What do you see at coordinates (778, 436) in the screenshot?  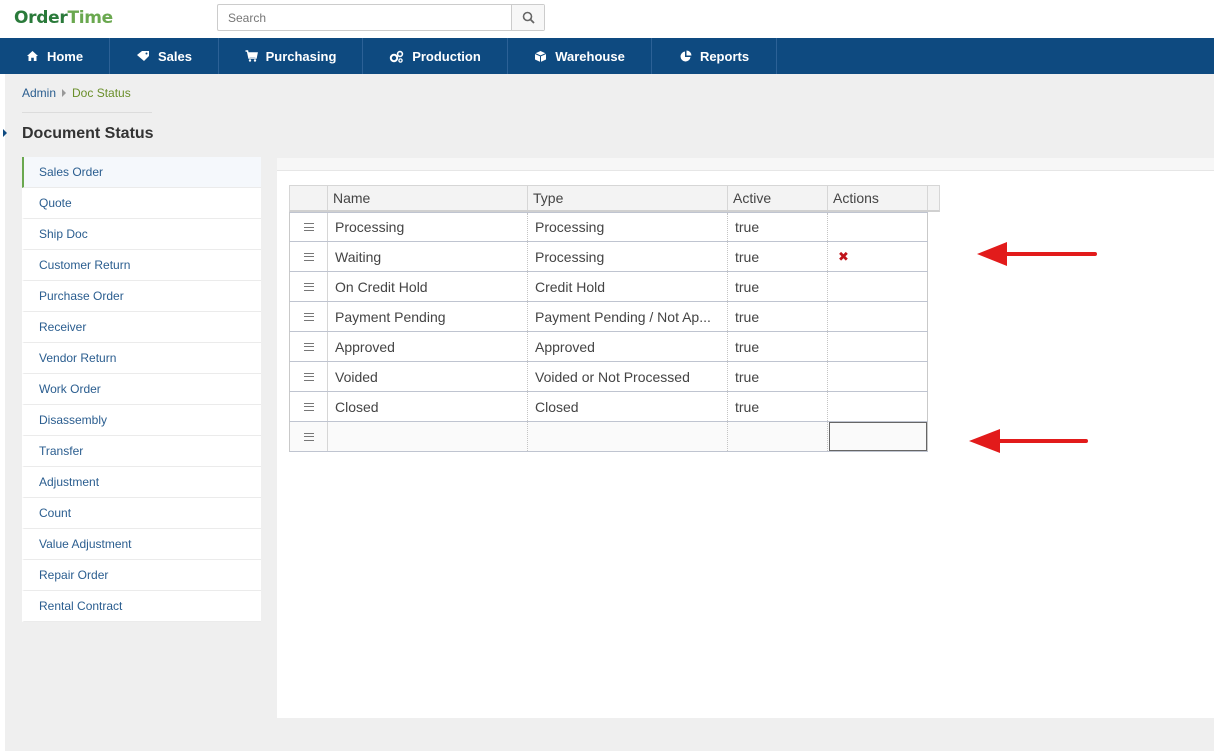 I see `new-row-active-cell` at bounding box center [778, 436].